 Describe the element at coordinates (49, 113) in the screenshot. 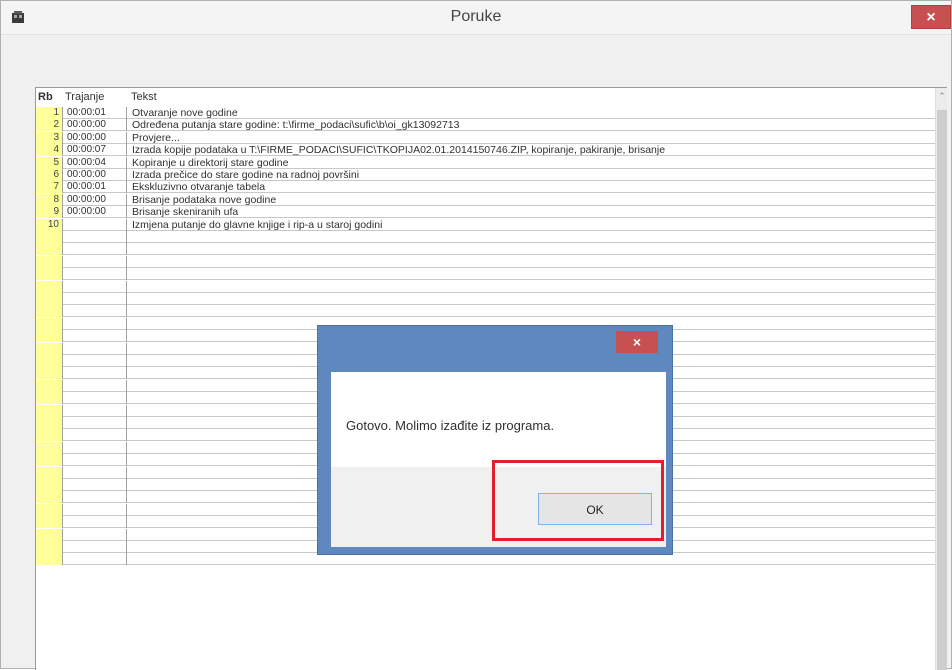

I see `rb-cell: 1` at that location.